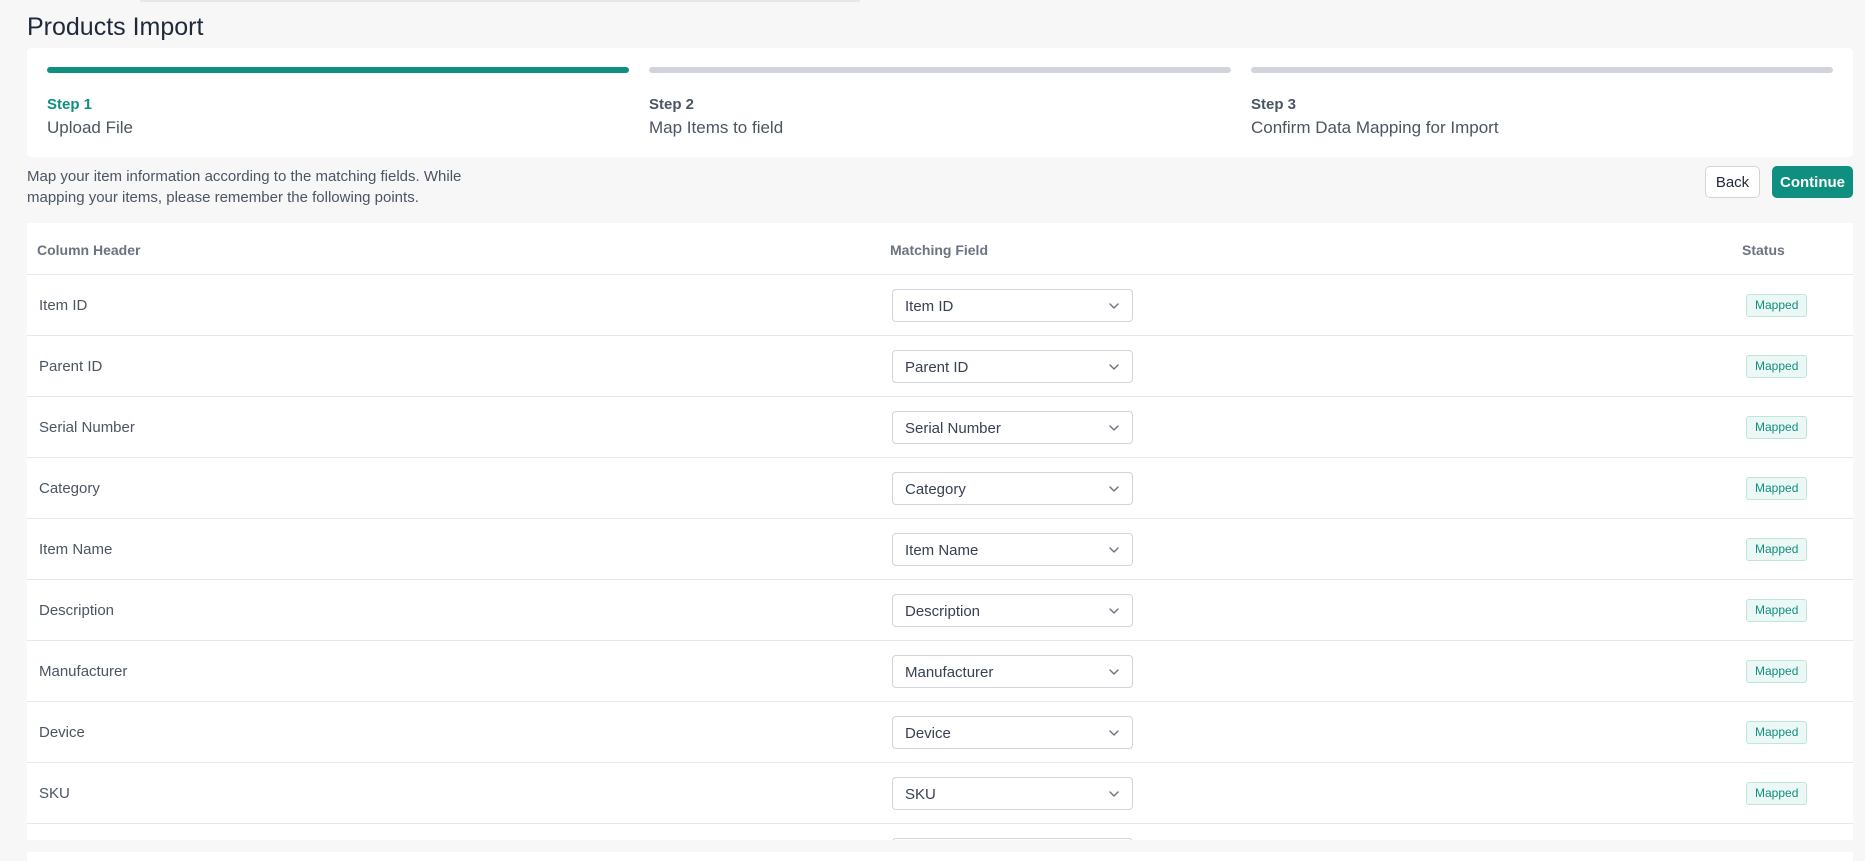 Image resolution: width=1865 pixels, height=861 pixels. I want to click on step-number: Step 1, so click(70, 104).